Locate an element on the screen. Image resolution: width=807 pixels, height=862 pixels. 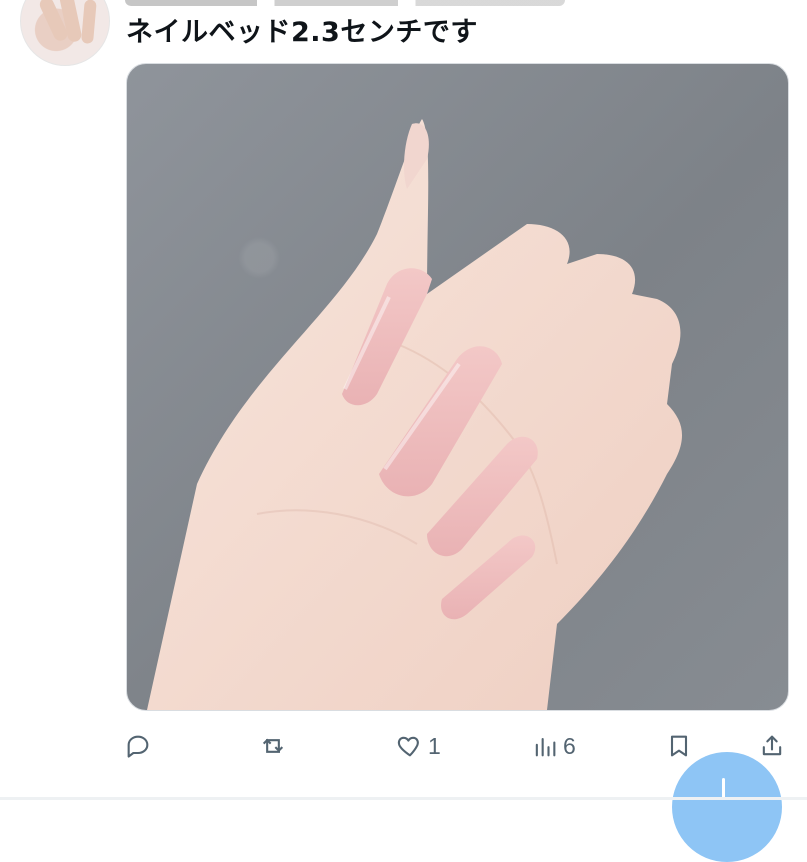
bookmark-icon is located at coordinates (679, 746).